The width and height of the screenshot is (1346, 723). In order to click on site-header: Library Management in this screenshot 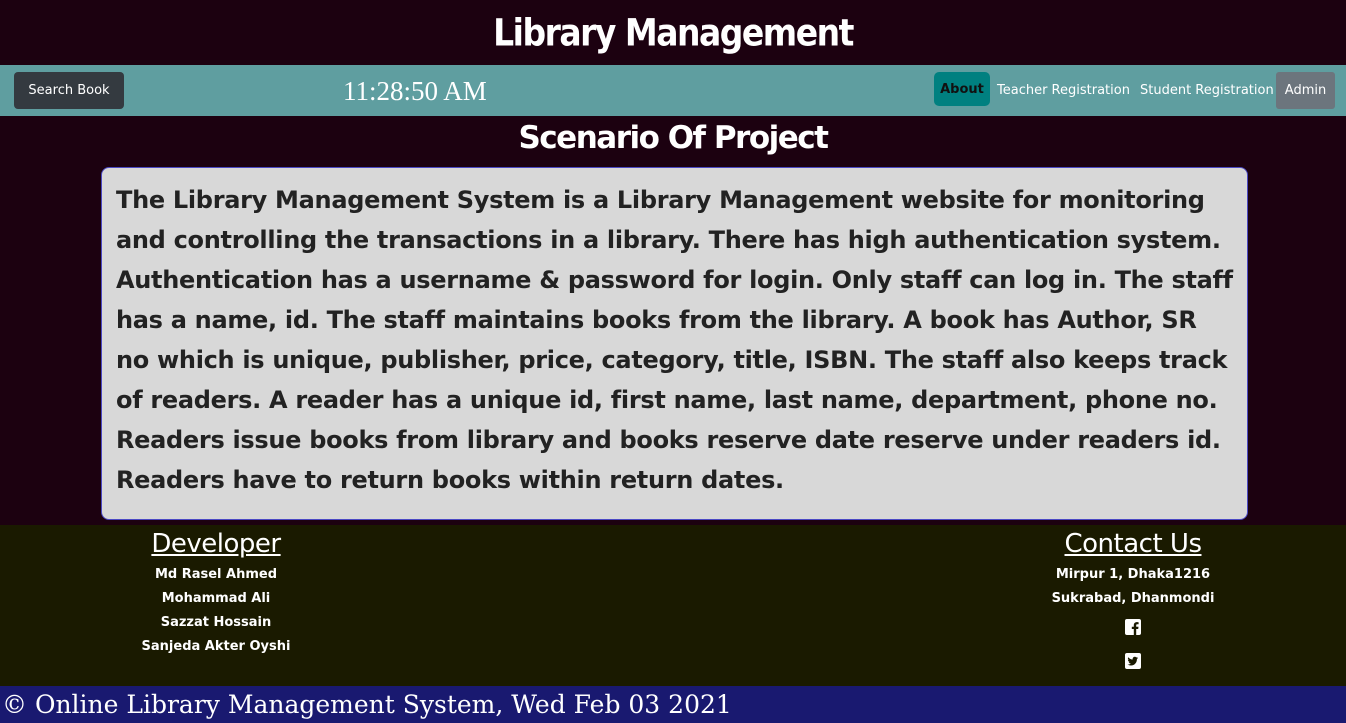, I will do `click(673, 32)`.